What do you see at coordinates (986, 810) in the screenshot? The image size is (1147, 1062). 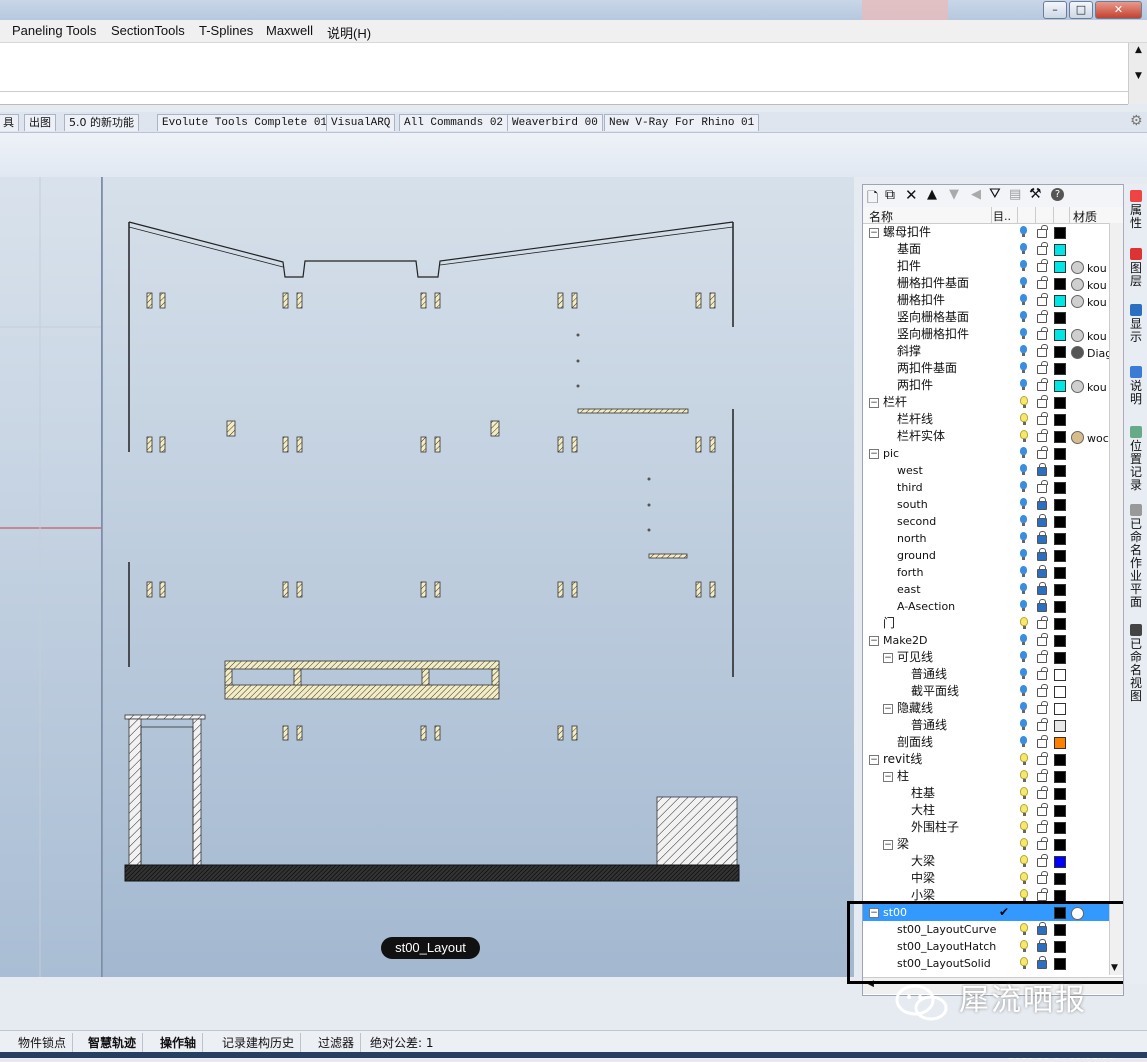 I see `layer-row: 大柱` at bounding box center [986, 810].